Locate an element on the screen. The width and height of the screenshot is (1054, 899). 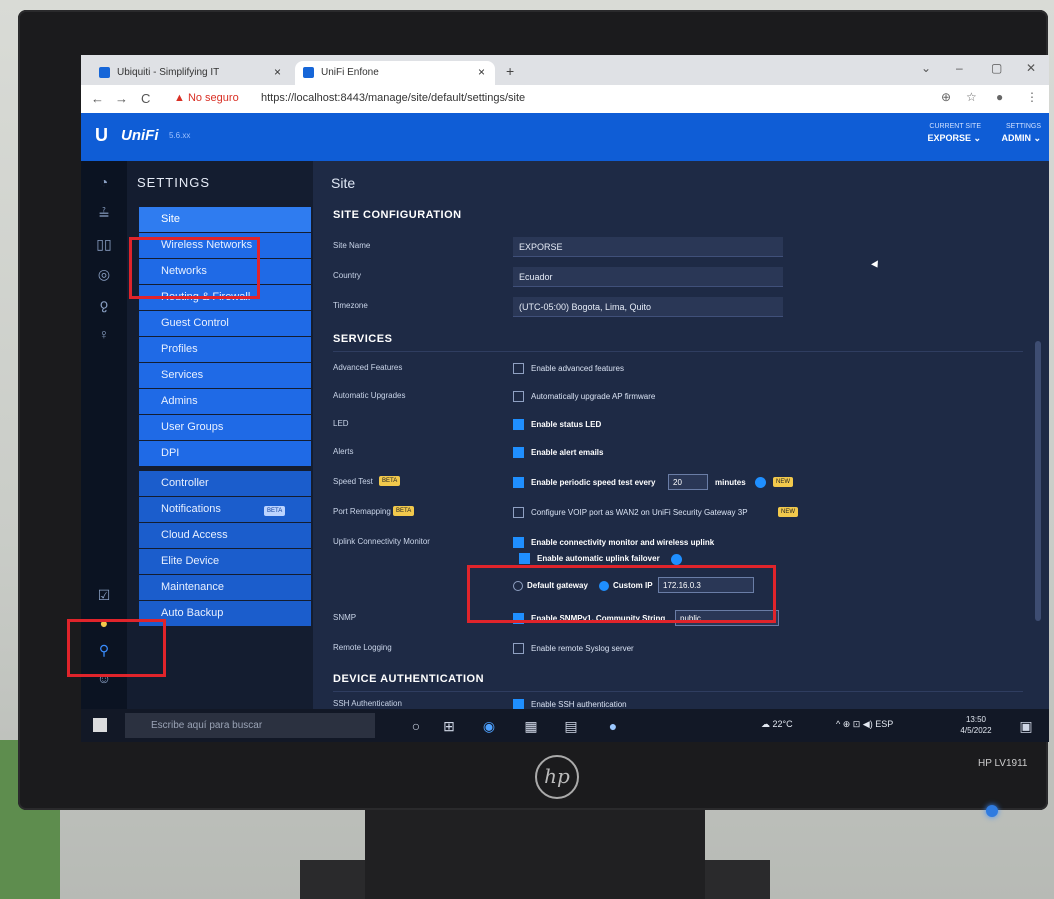
led-label: LED is located at coordinates (341, 423).